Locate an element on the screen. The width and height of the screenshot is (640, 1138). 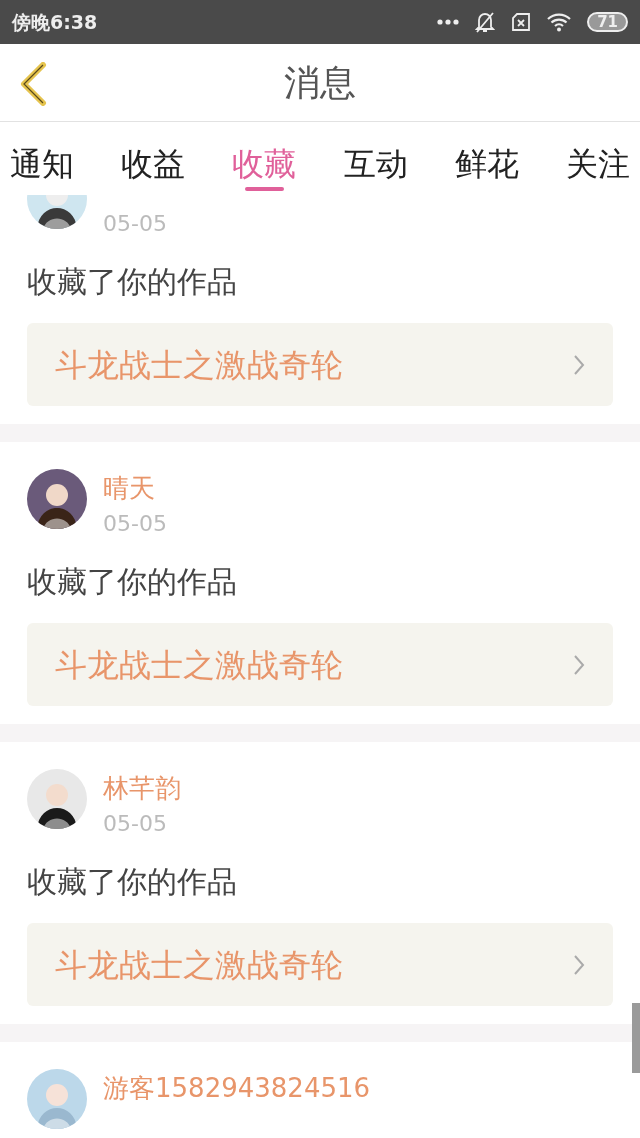
tab: 收益 is located at coordinates (153, 158).